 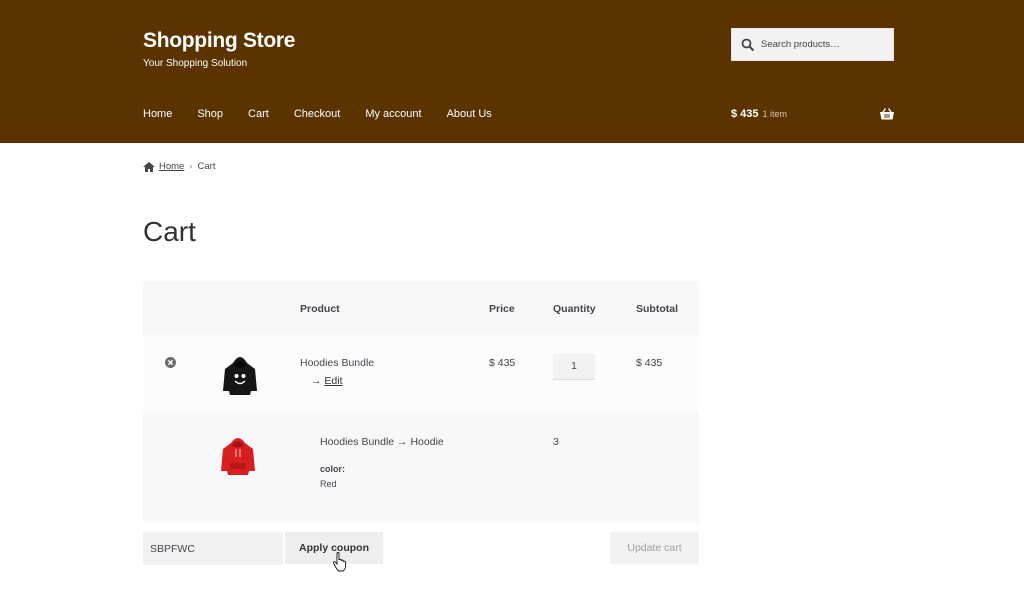 I want to click on attribute-value: Red, so click(x=328, y=484).